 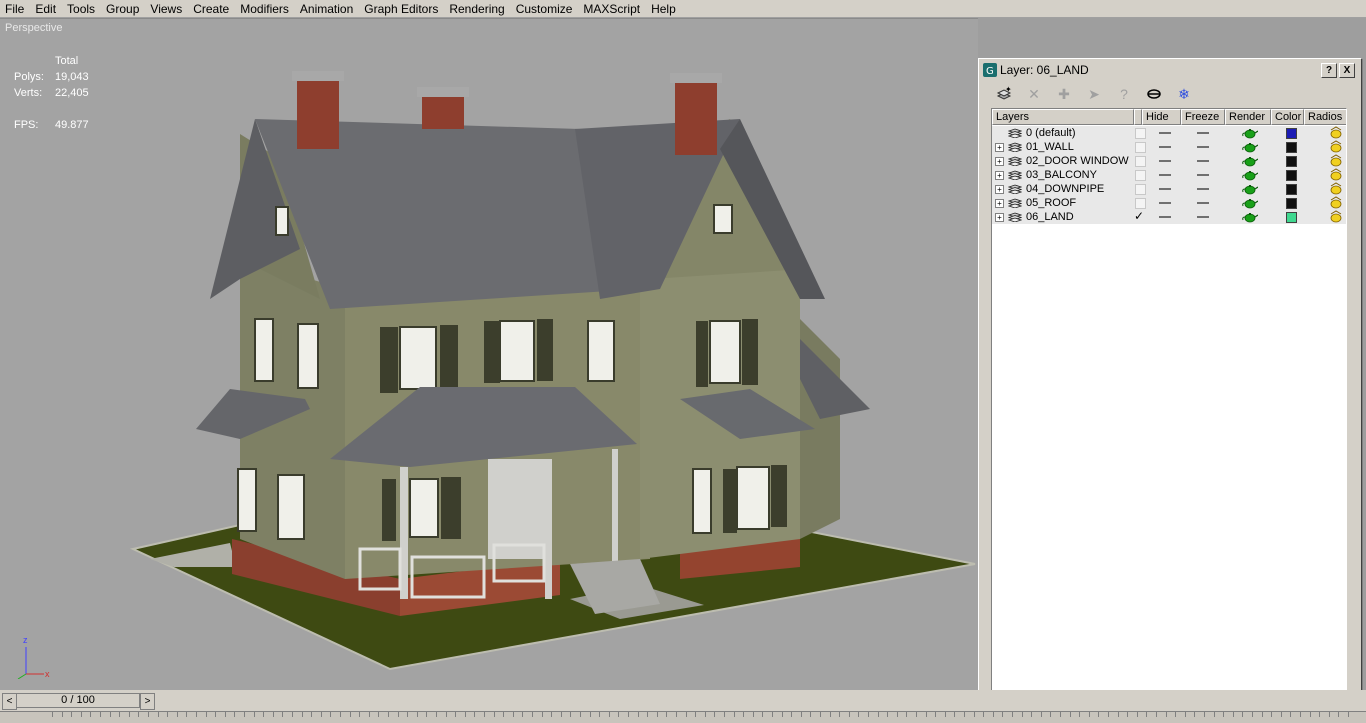 What do you see at coordinates (1063, 117) in the screenshot?
I see `column-layers: Layers` at bounding box center [1063, 117].